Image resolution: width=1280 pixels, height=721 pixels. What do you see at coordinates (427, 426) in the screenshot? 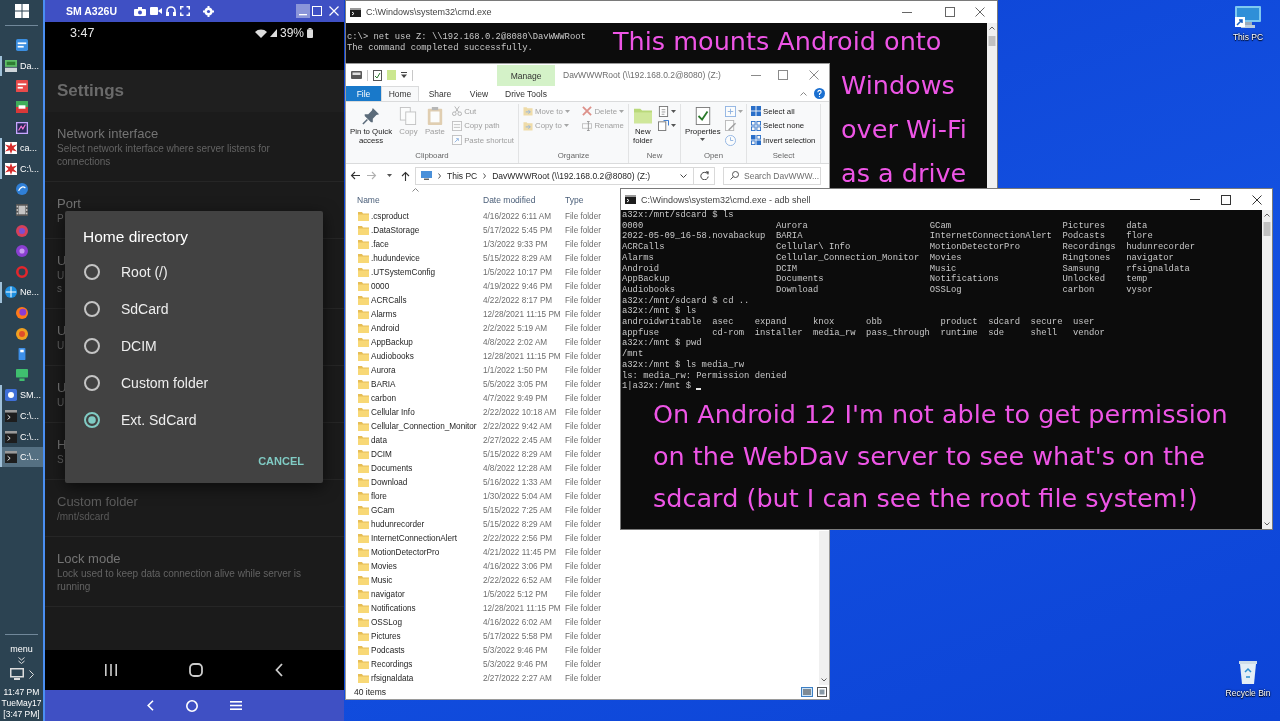
I see `file-name: Cellular_Connection_Monitor` at bounding box center [427, 426].